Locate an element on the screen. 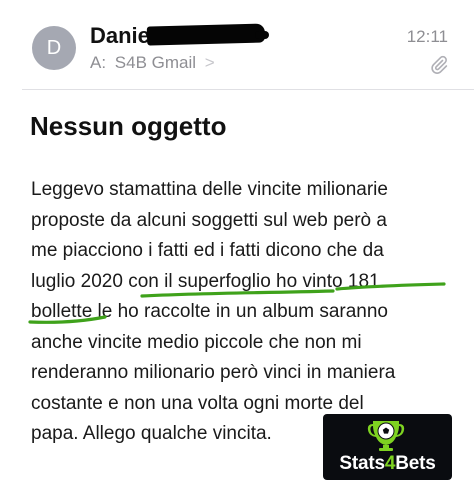 The height and width of the screenshot is (489, 474). sender-avatar: D is located at coordinates (54, 48).